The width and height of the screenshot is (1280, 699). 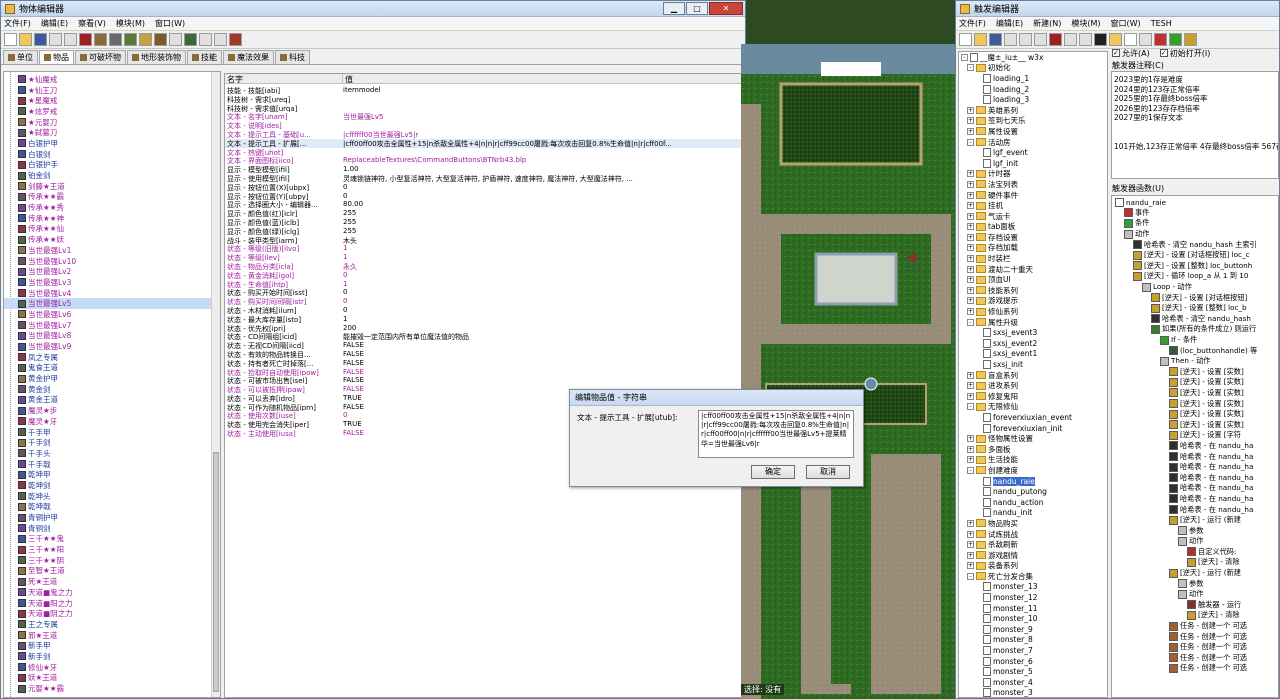 What do you see at coordinates (1033, 407) in the screenshot?
I see `trigger-folder: - 无限修仙` at bounding box center [1033, 407].